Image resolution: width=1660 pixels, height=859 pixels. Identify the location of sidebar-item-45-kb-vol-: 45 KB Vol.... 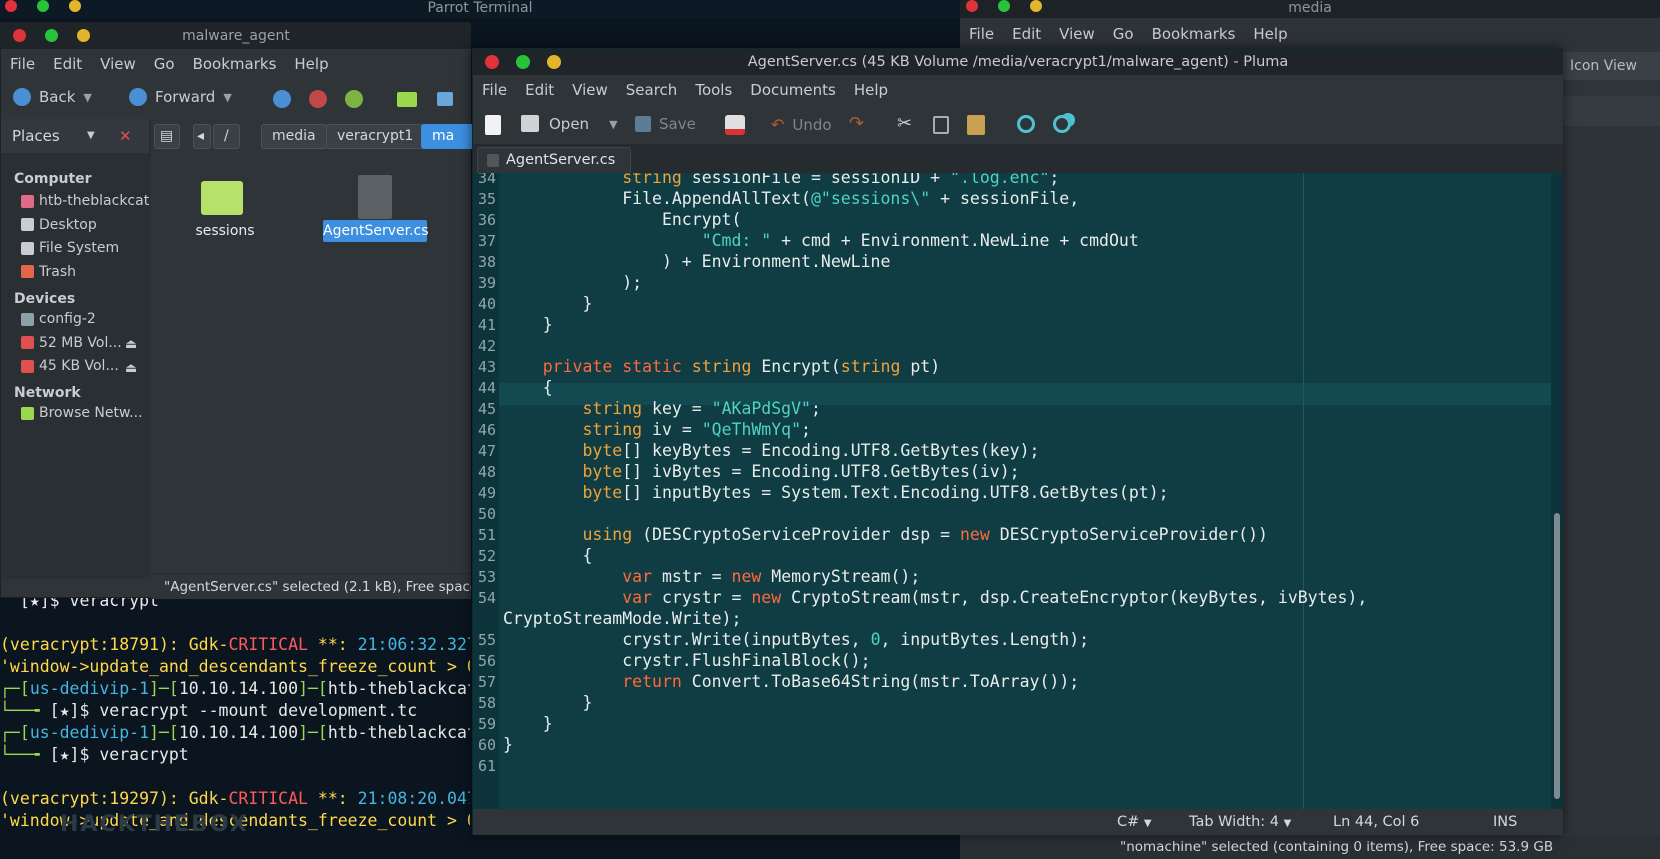
(70, 366).